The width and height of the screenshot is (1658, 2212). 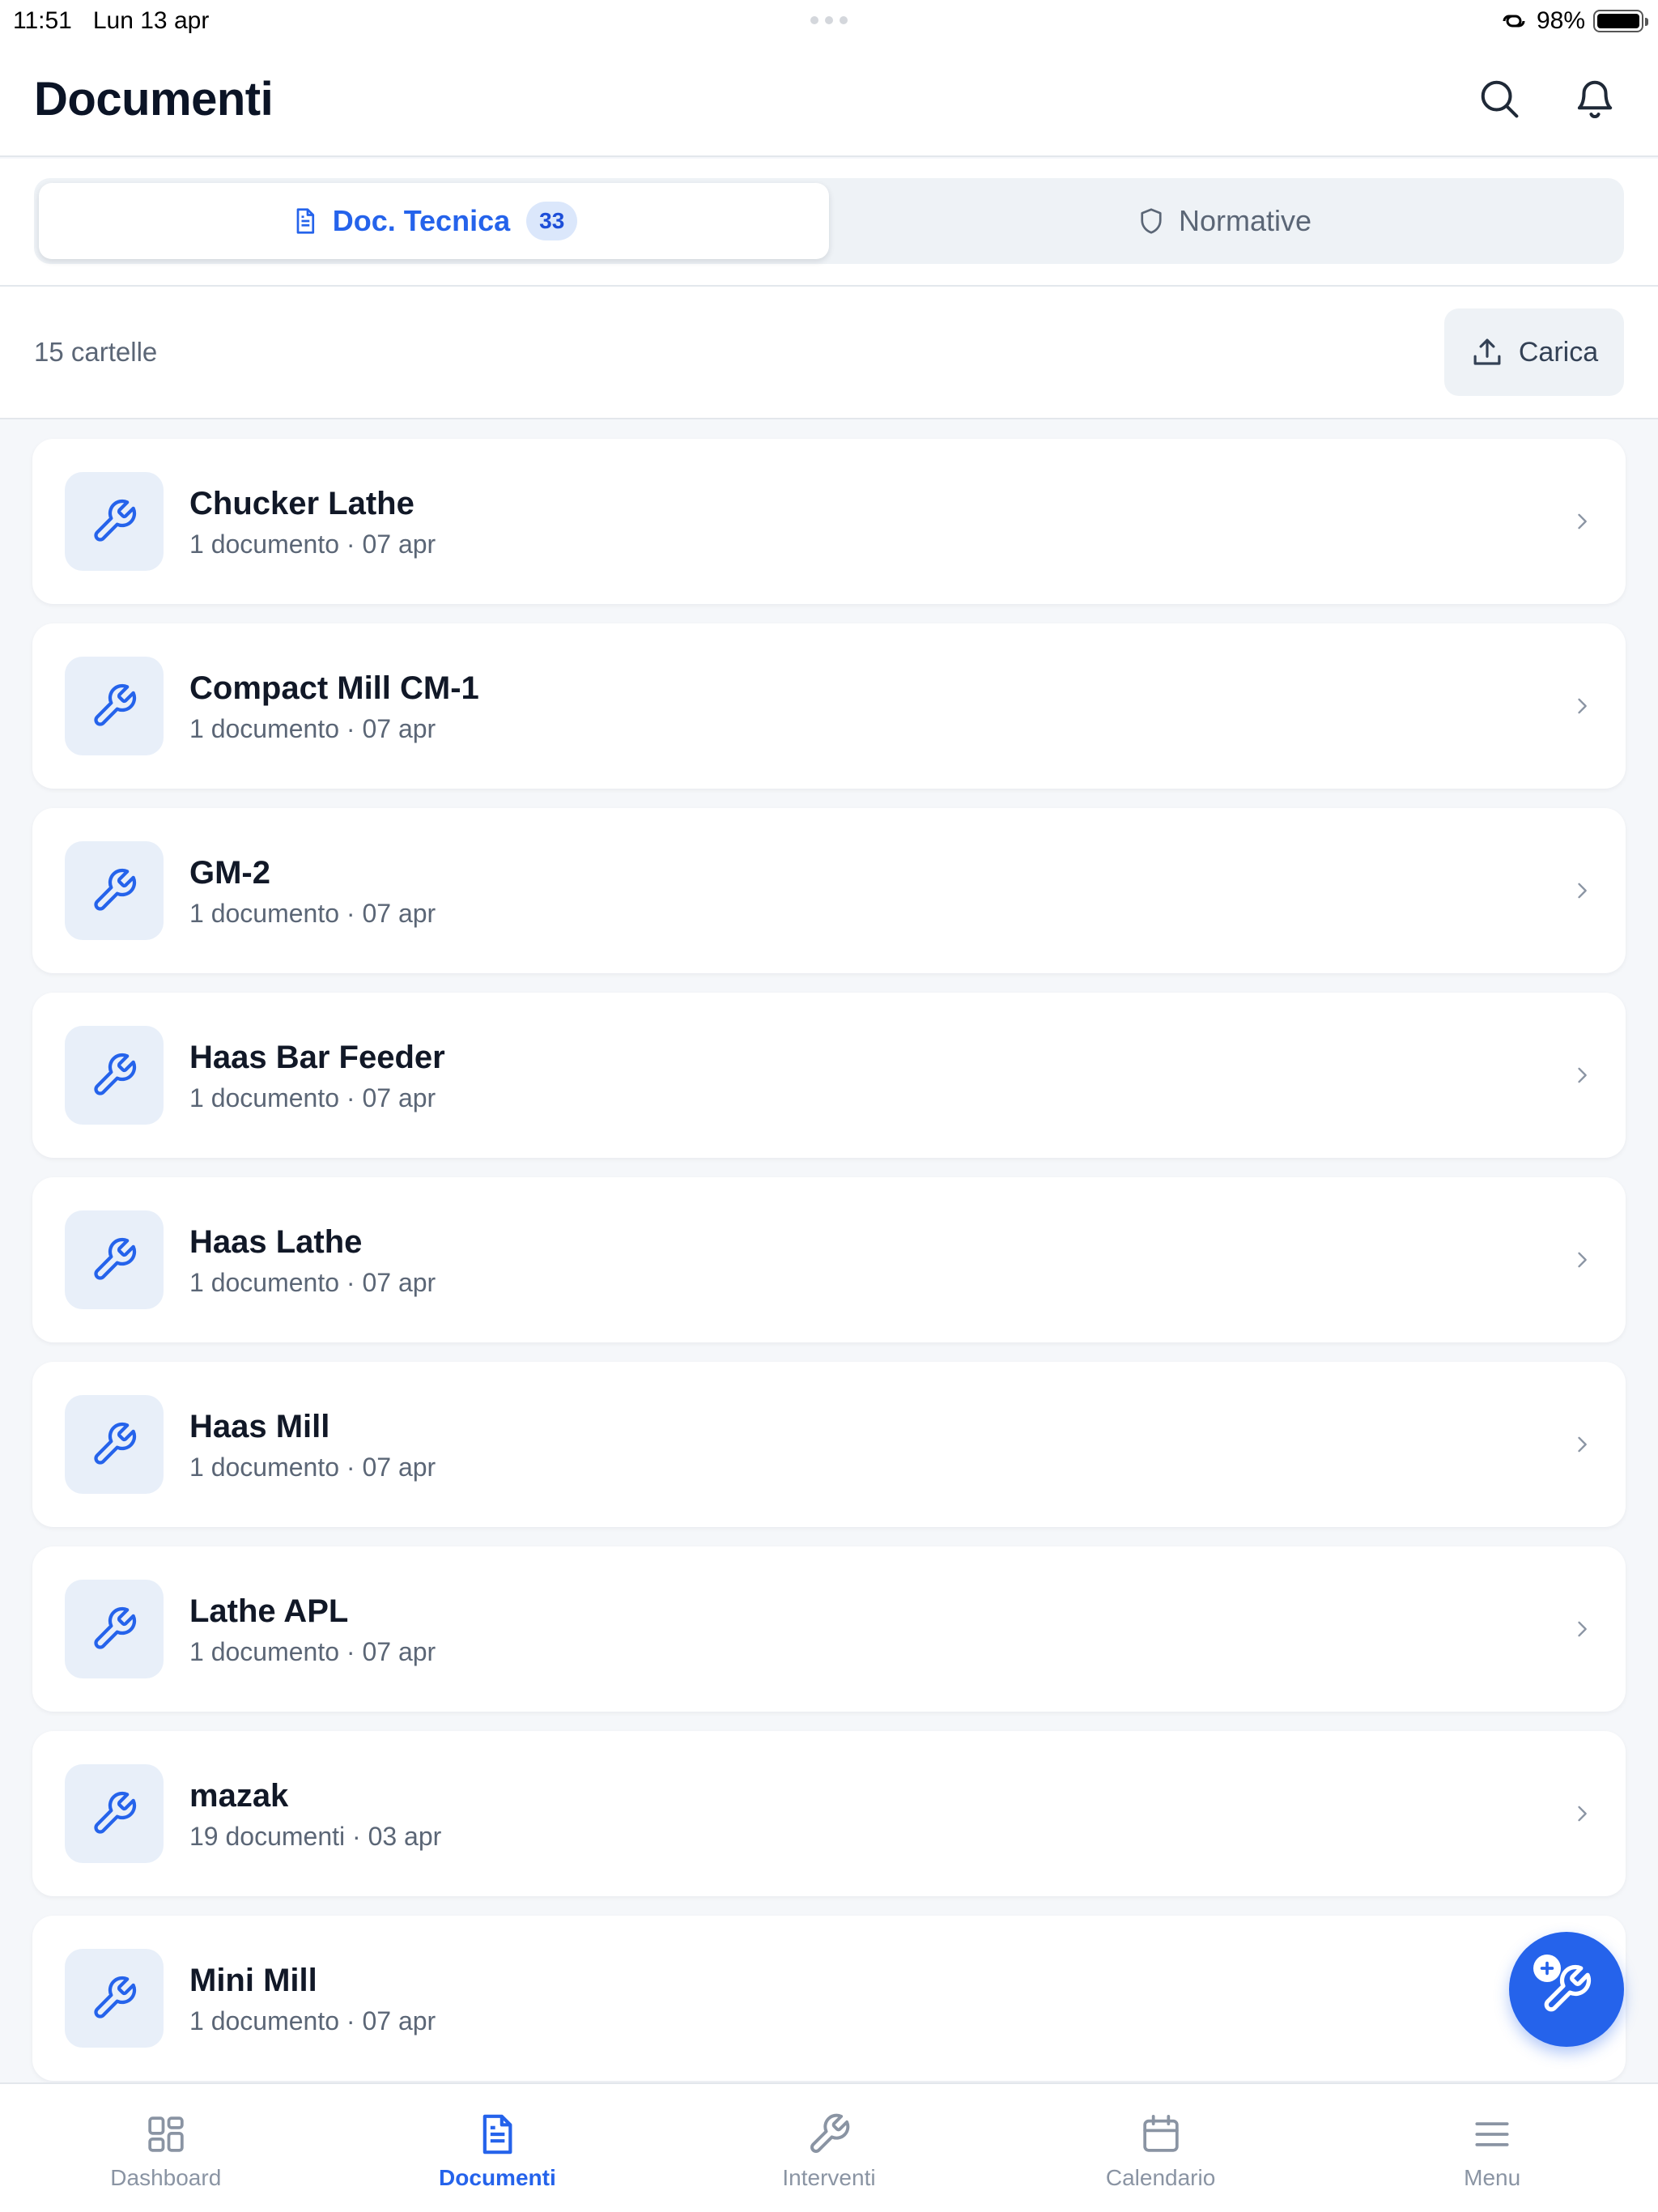 I want to click on folder-name: Mini Mill, so click(x=253, y=1980).